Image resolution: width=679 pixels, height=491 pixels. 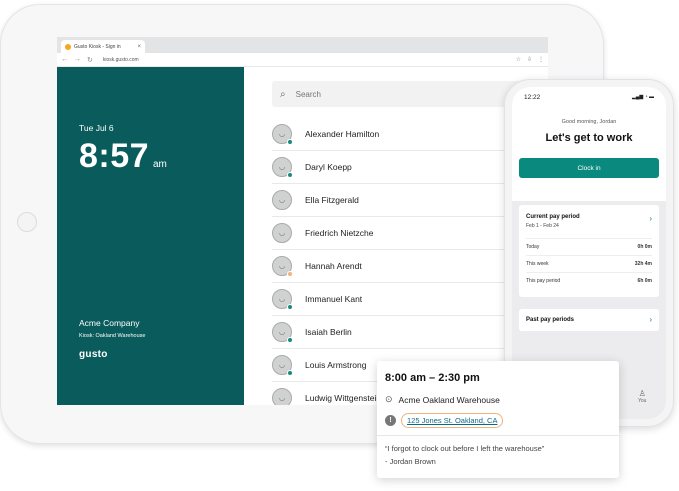 What do you see at coordinates (537, 264) in the screenshot?
I see `pay-row-label: This week` at bounding box center [537, 264].